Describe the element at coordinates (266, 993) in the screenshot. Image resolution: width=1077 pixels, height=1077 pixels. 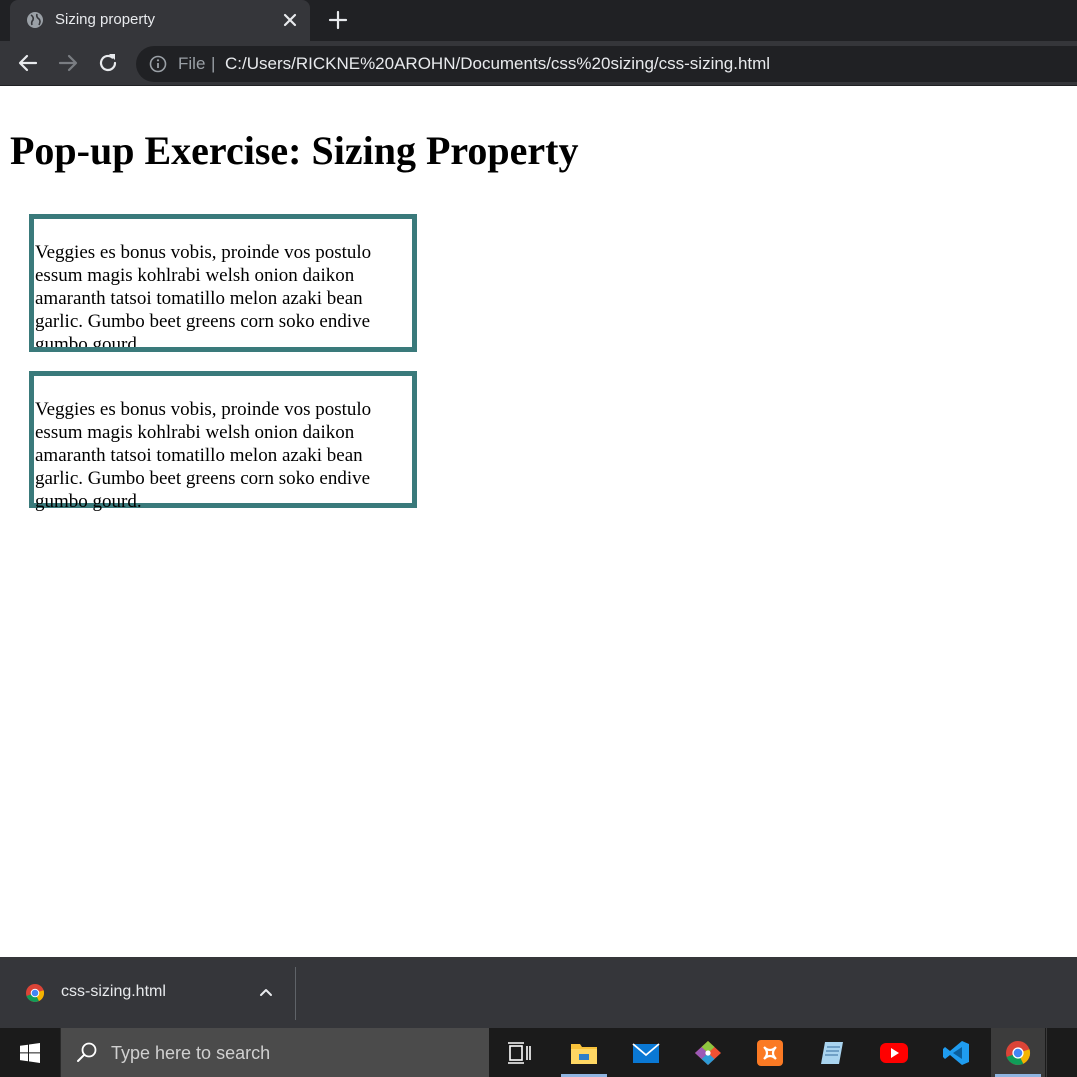
I see `chevron-up-icon` at that location.